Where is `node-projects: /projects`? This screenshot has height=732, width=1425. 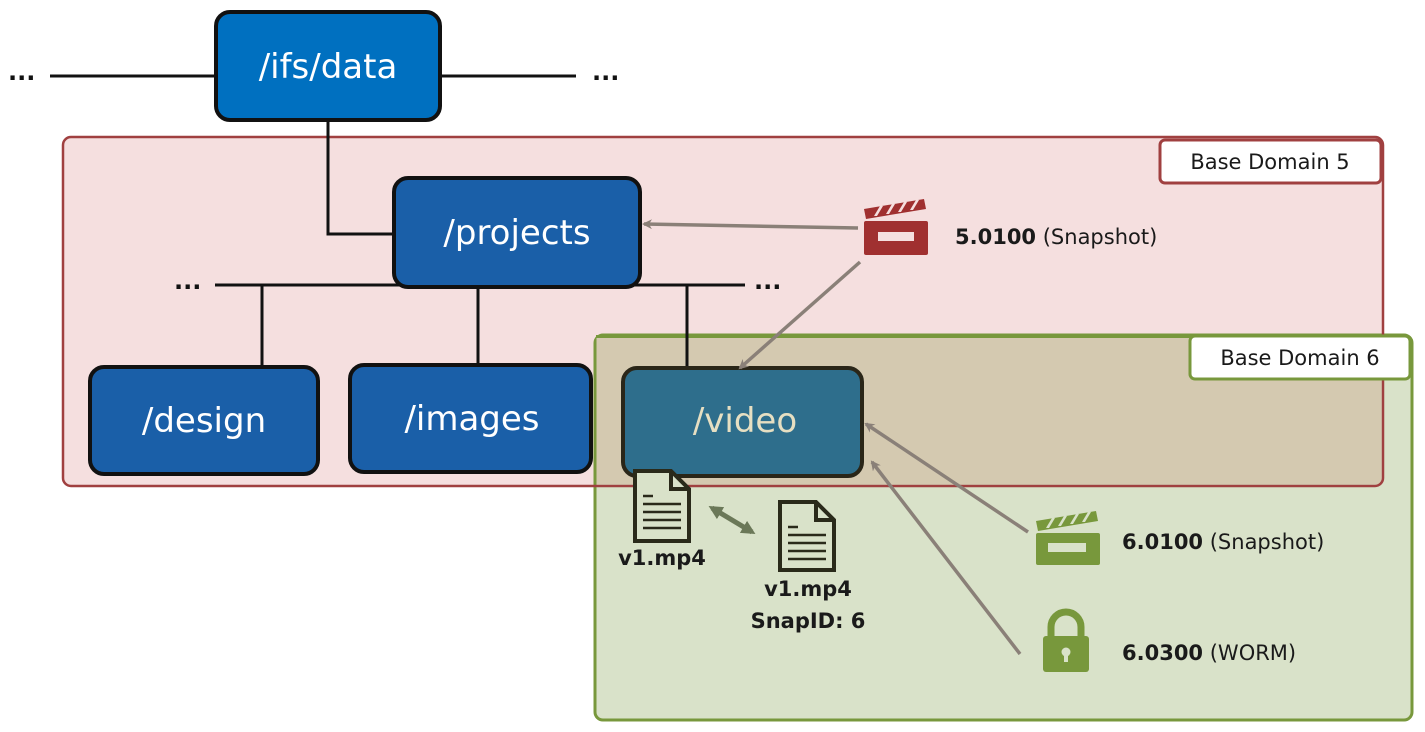 node-projects: /projects is located at coordinates (517, 232).